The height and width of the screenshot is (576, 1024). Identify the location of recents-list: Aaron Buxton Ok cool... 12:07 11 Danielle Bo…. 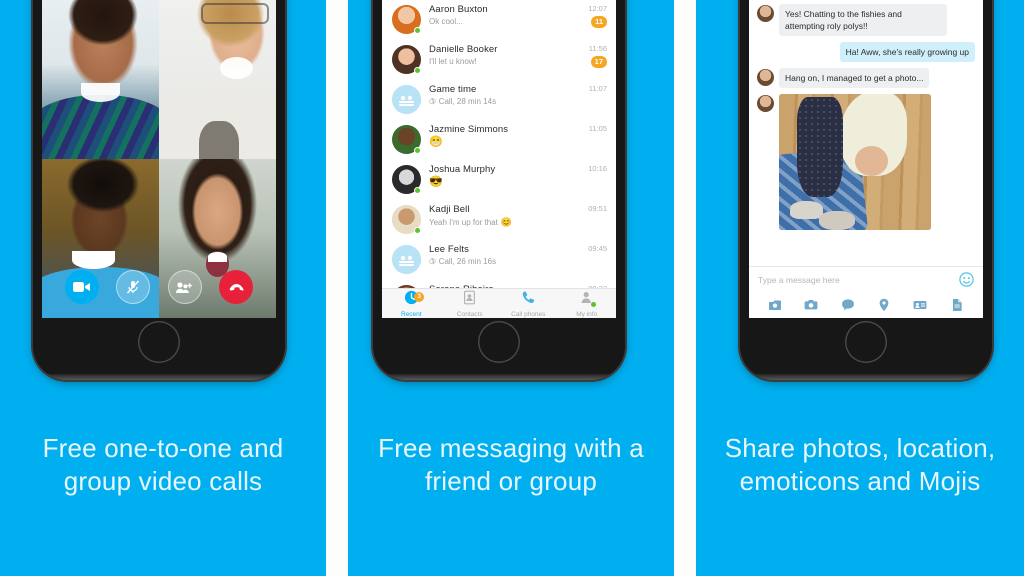
(499, 144).